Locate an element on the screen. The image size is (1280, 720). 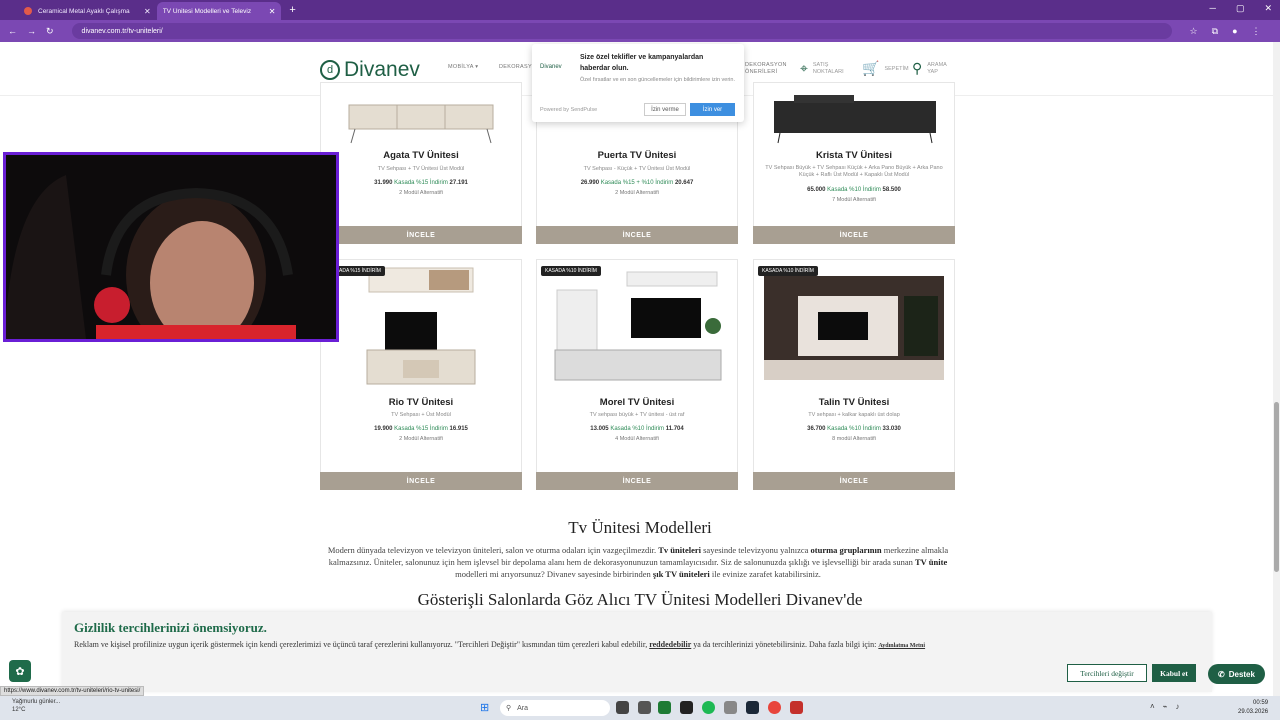
page-scrollbar is located at coordinates (1276, 369).